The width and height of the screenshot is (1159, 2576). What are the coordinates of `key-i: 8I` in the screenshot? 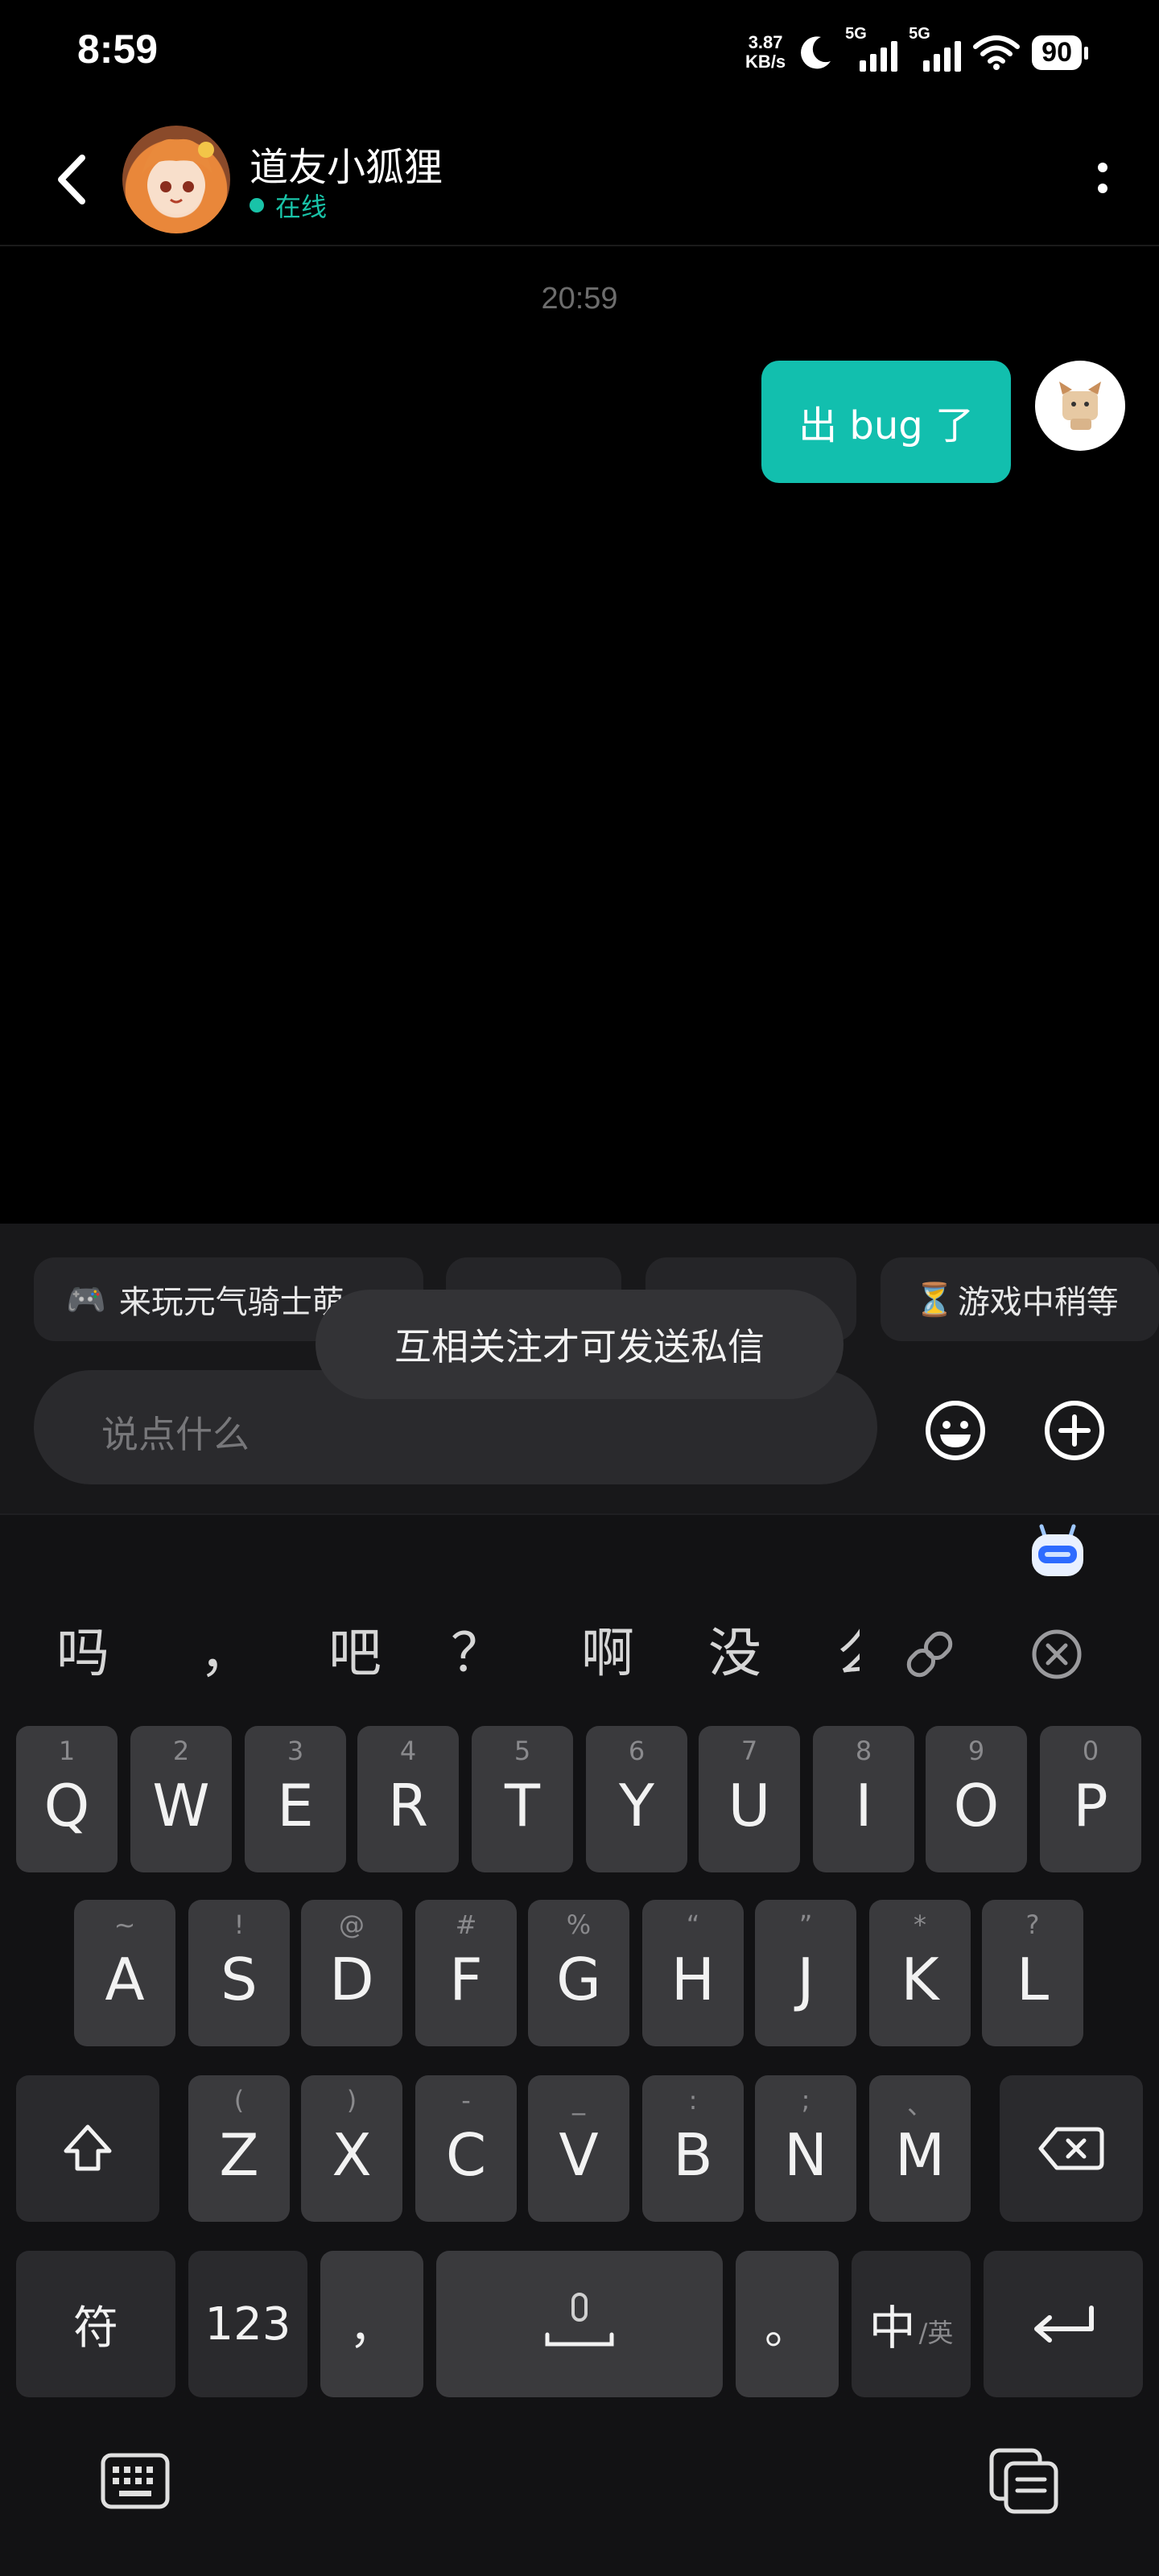 It's located at (863, 1799).